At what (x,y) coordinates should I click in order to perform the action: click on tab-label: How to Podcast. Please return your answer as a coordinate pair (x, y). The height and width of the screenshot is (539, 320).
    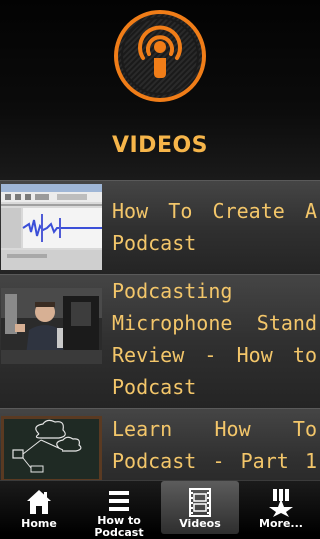
    Looking at the image, I should click on (119, 526).